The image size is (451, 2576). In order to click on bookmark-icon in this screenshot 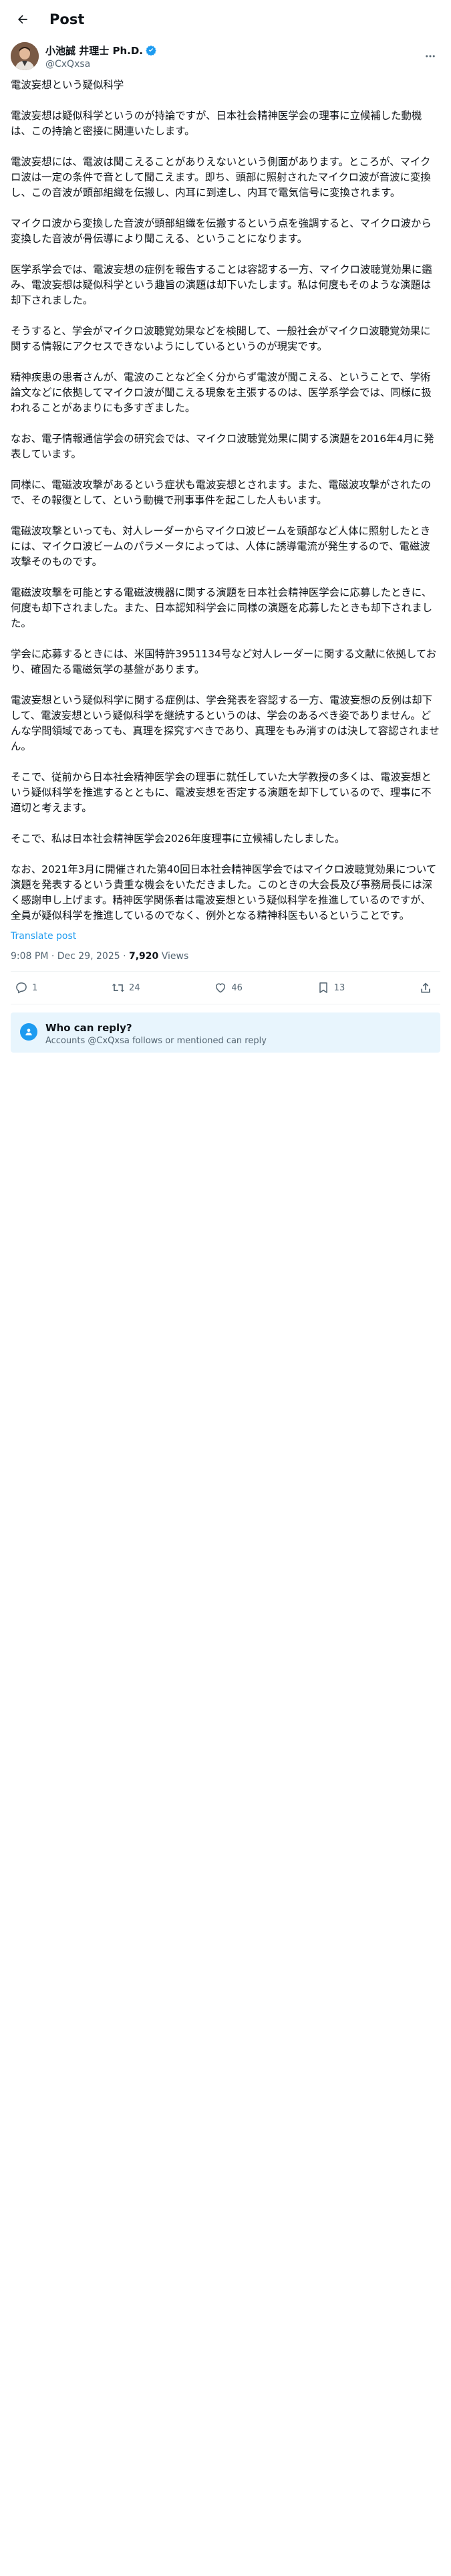, I will do `click(323, 987)`.